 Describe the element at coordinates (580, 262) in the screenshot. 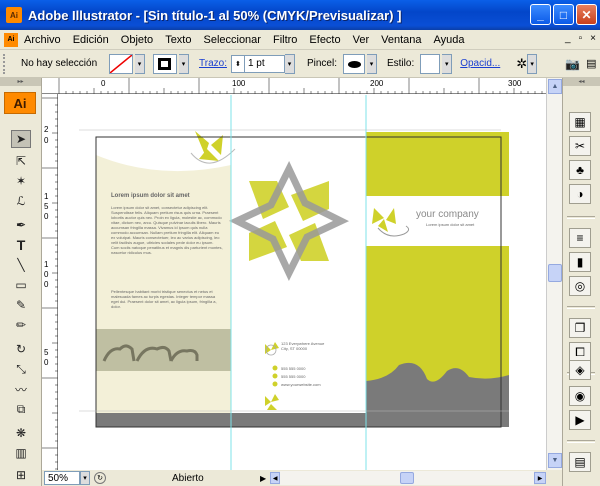

I see `gradient-panel-icon: ▮` at that location.